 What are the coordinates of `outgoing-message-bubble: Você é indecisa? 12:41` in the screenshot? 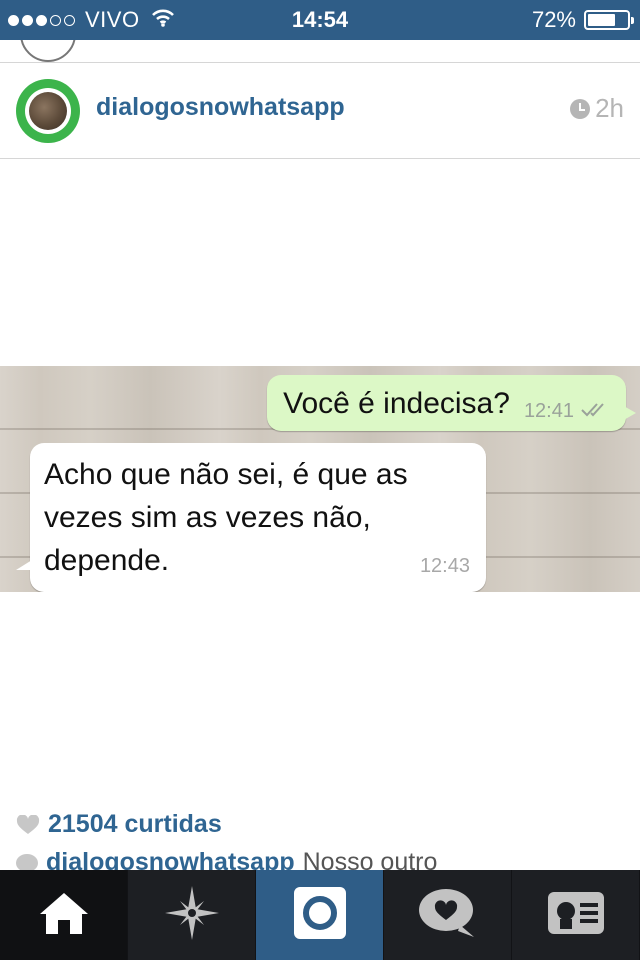 It's located at (451, 403).